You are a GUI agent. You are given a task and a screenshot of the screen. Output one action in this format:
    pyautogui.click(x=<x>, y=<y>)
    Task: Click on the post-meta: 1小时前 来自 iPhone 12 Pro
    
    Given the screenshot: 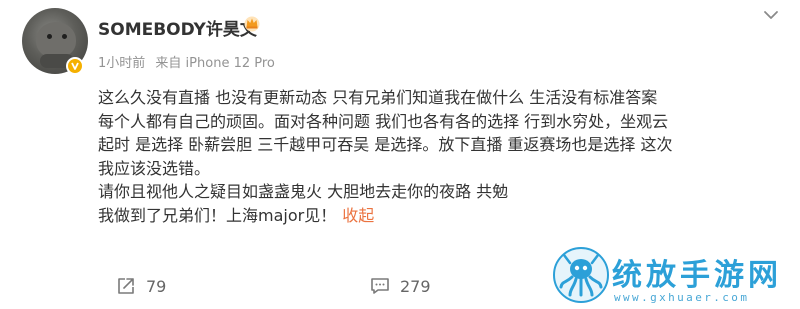 What is the action you would take?
    pyautogui.click(x=189, y=61)
    